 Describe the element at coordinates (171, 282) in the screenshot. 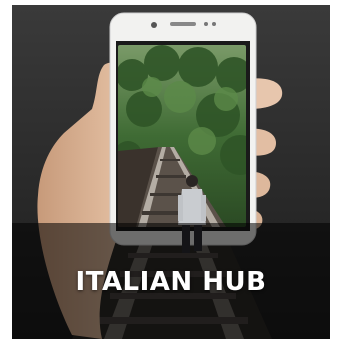

I see `banner-title: ITALIAN HUB` at that location.